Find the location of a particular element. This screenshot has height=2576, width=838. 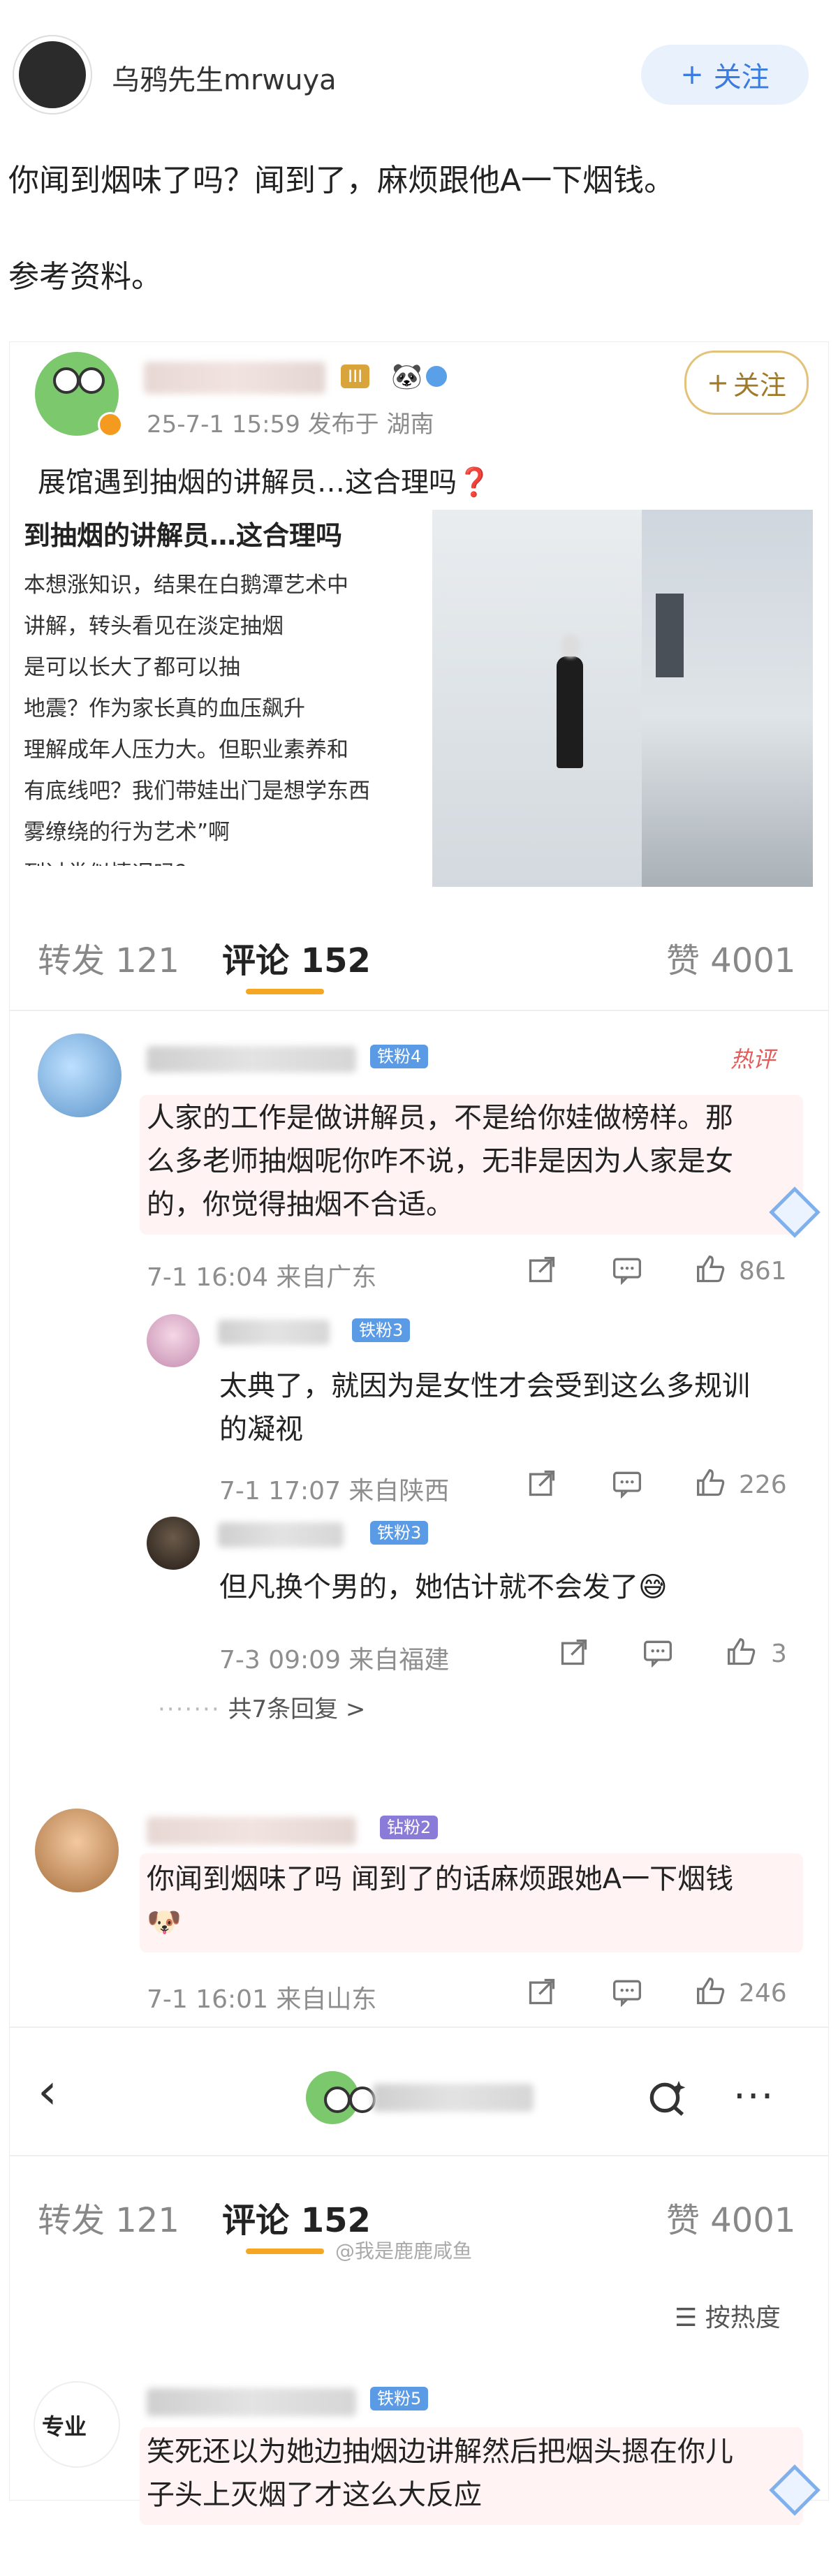

comment-line: 么多老师抽烟呢你咋不说，无非是因为人家是女 is located at coordinates (440, 1161).